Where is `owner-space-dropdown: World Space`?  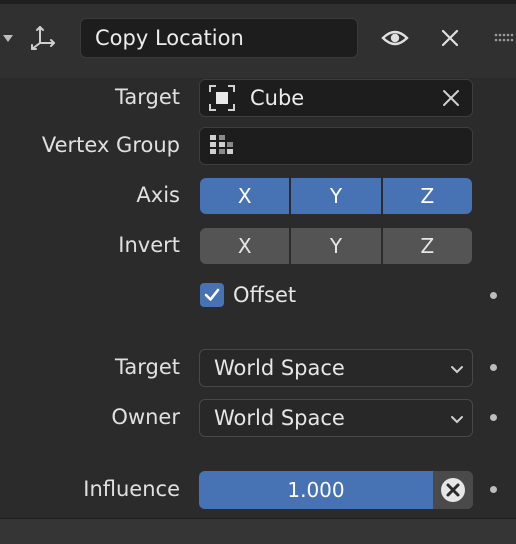 owner-space-dropdown: World Space is located at coordinates (336, 418).